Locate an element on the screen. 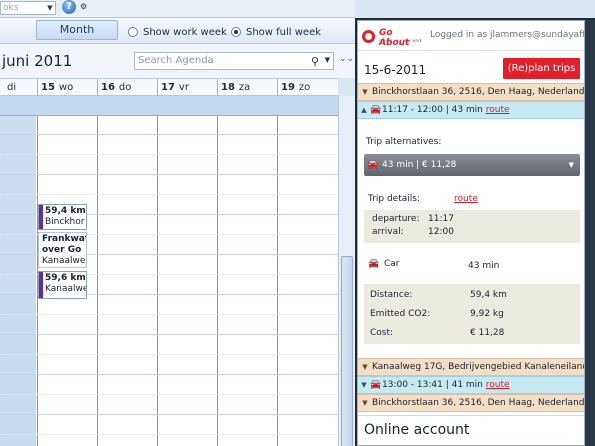 The width and height of the screenshot is (595, 446). departure-label: departure: is located at coordinates (396, 219).